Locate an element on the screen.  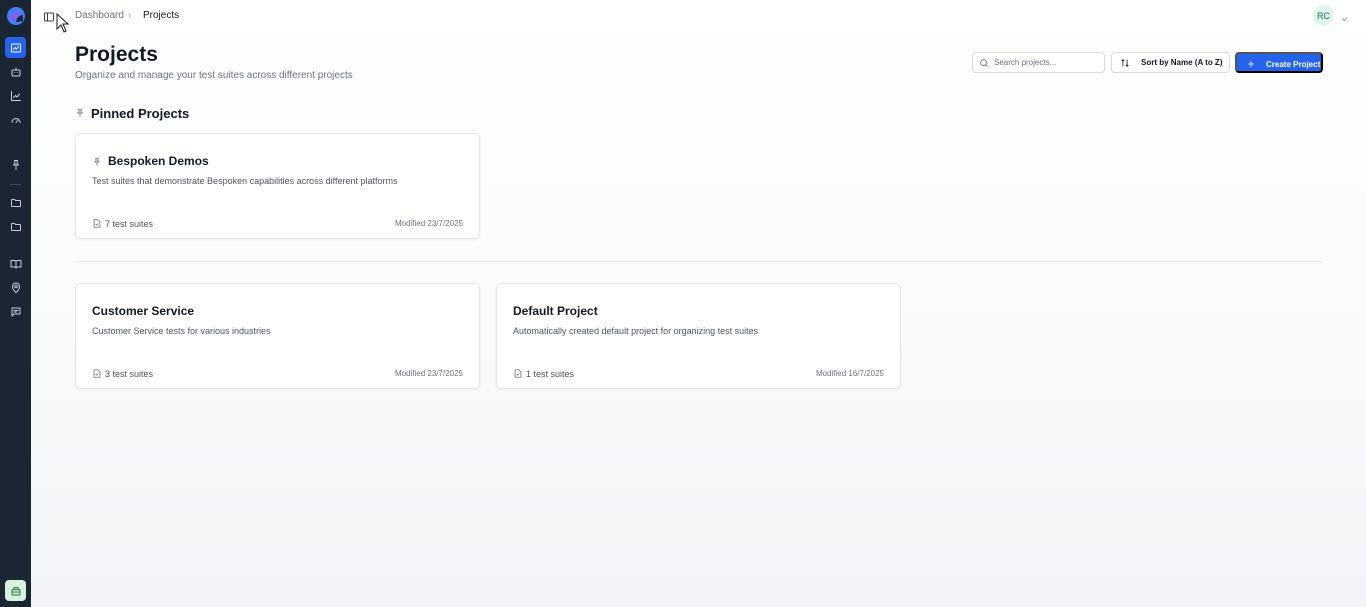
project-suite-count-label: 1 test suites is located at coordinates (550, 374).